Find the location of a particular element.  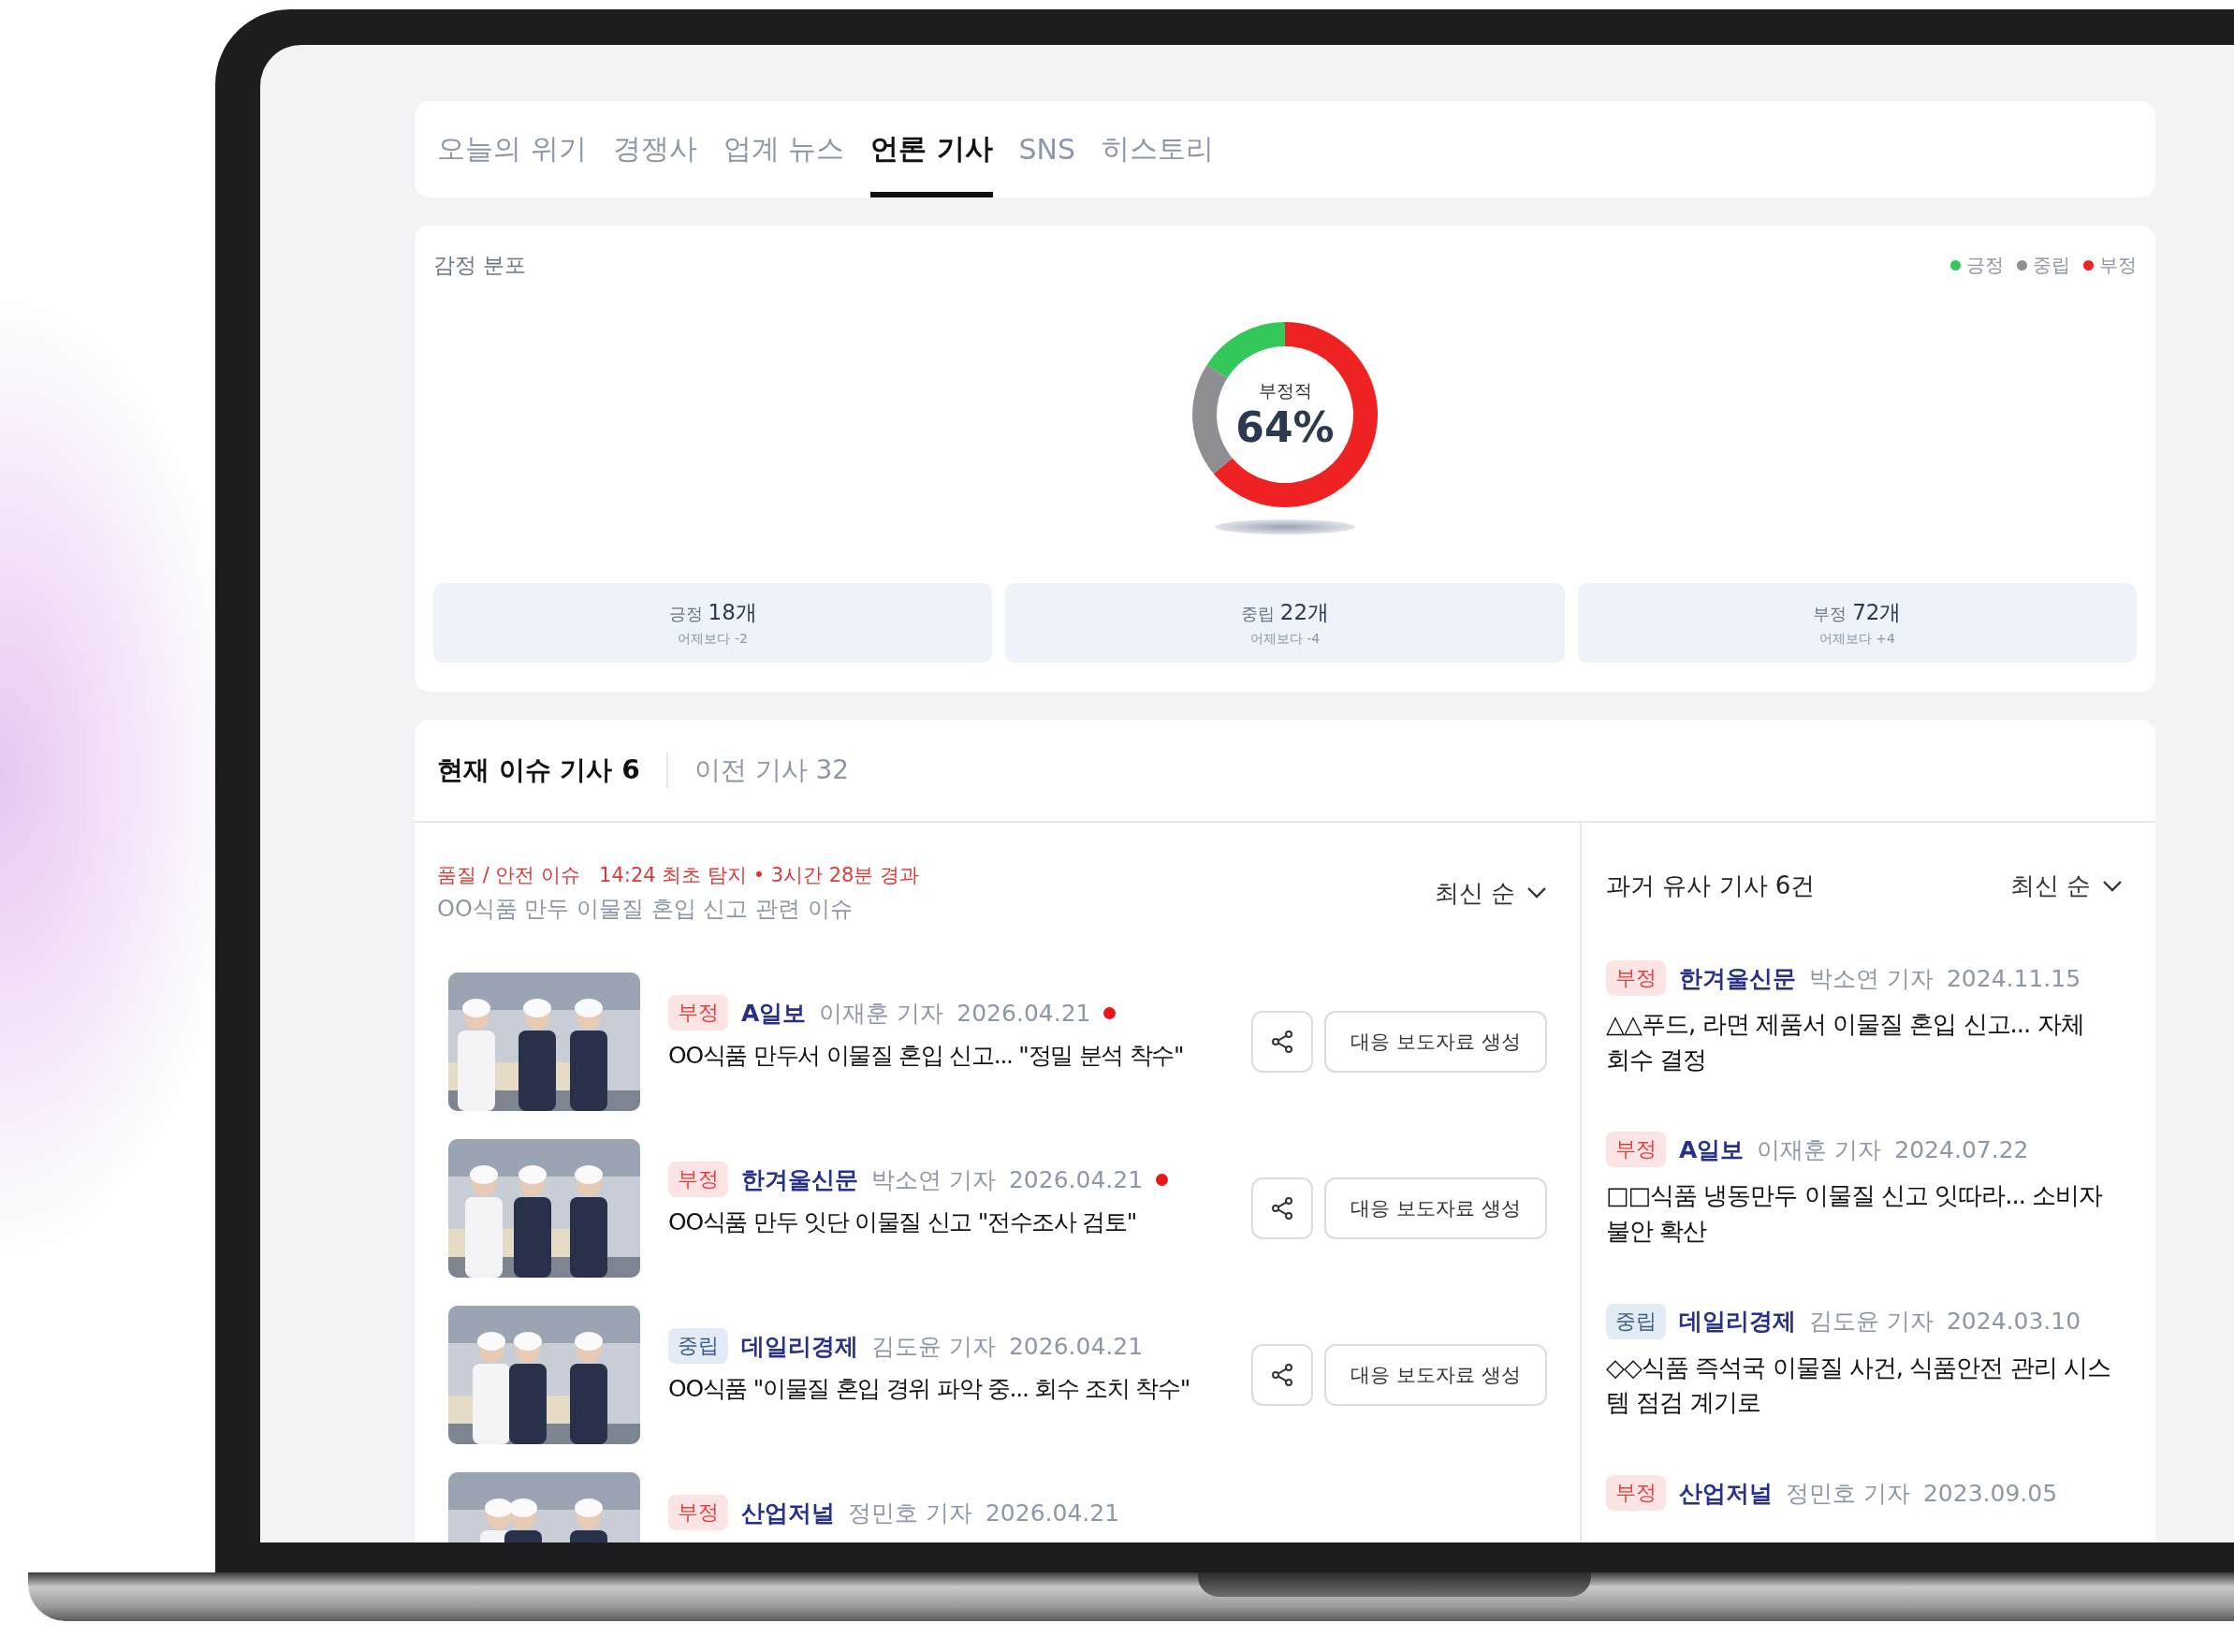

nav-tab: 언론 기사 is located at coordinates (932, 149).